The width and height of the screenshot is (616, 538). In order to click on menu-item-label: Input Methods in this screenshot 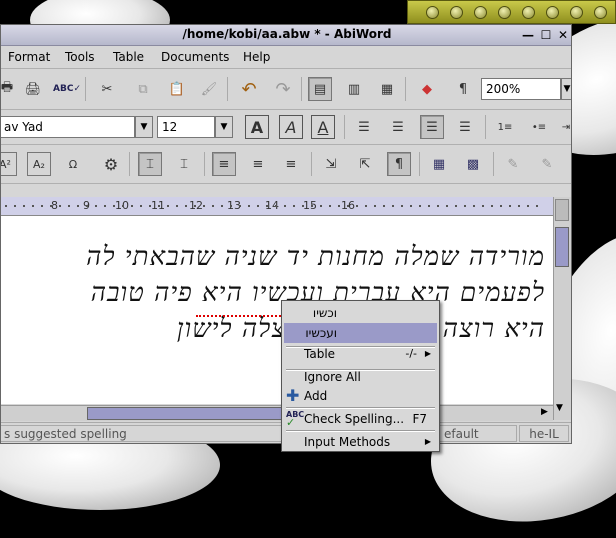, I will do `click(347, 442)`.